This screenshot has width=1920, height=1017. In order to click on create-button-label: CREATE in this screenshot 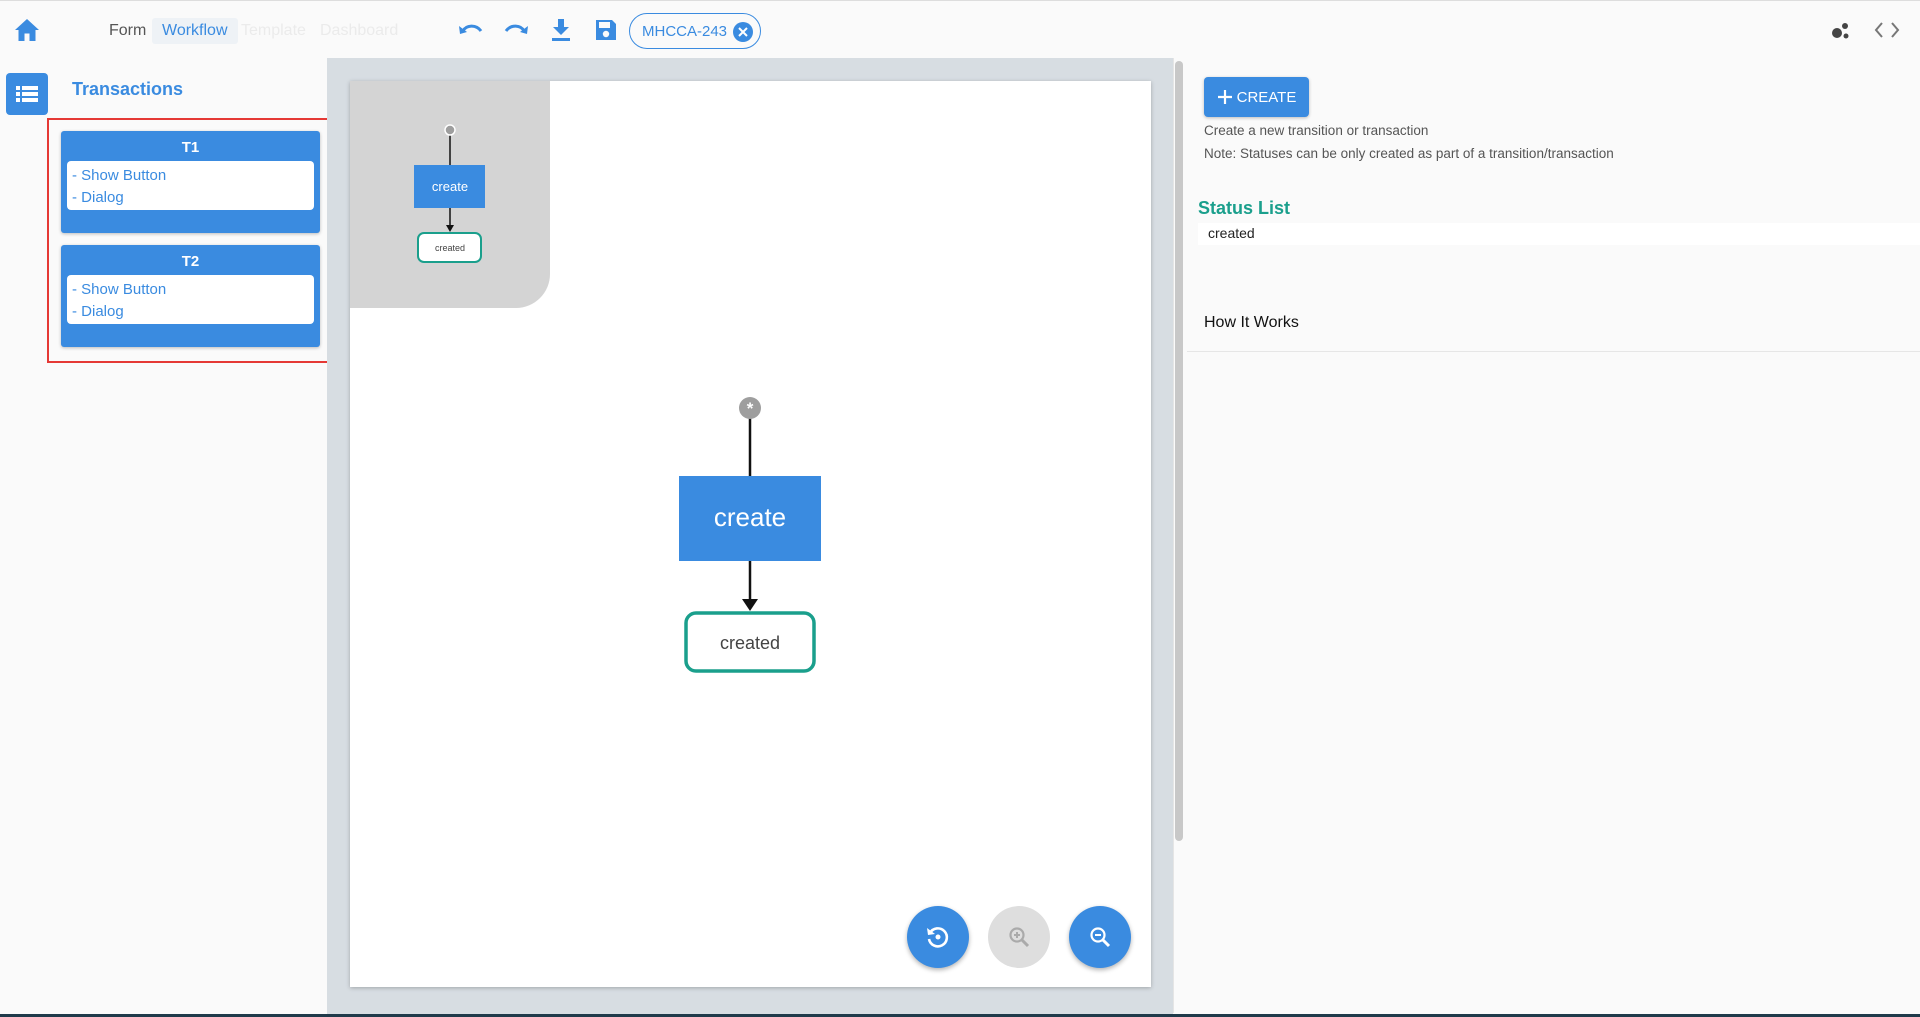, I will do `click(1266, 97)`.